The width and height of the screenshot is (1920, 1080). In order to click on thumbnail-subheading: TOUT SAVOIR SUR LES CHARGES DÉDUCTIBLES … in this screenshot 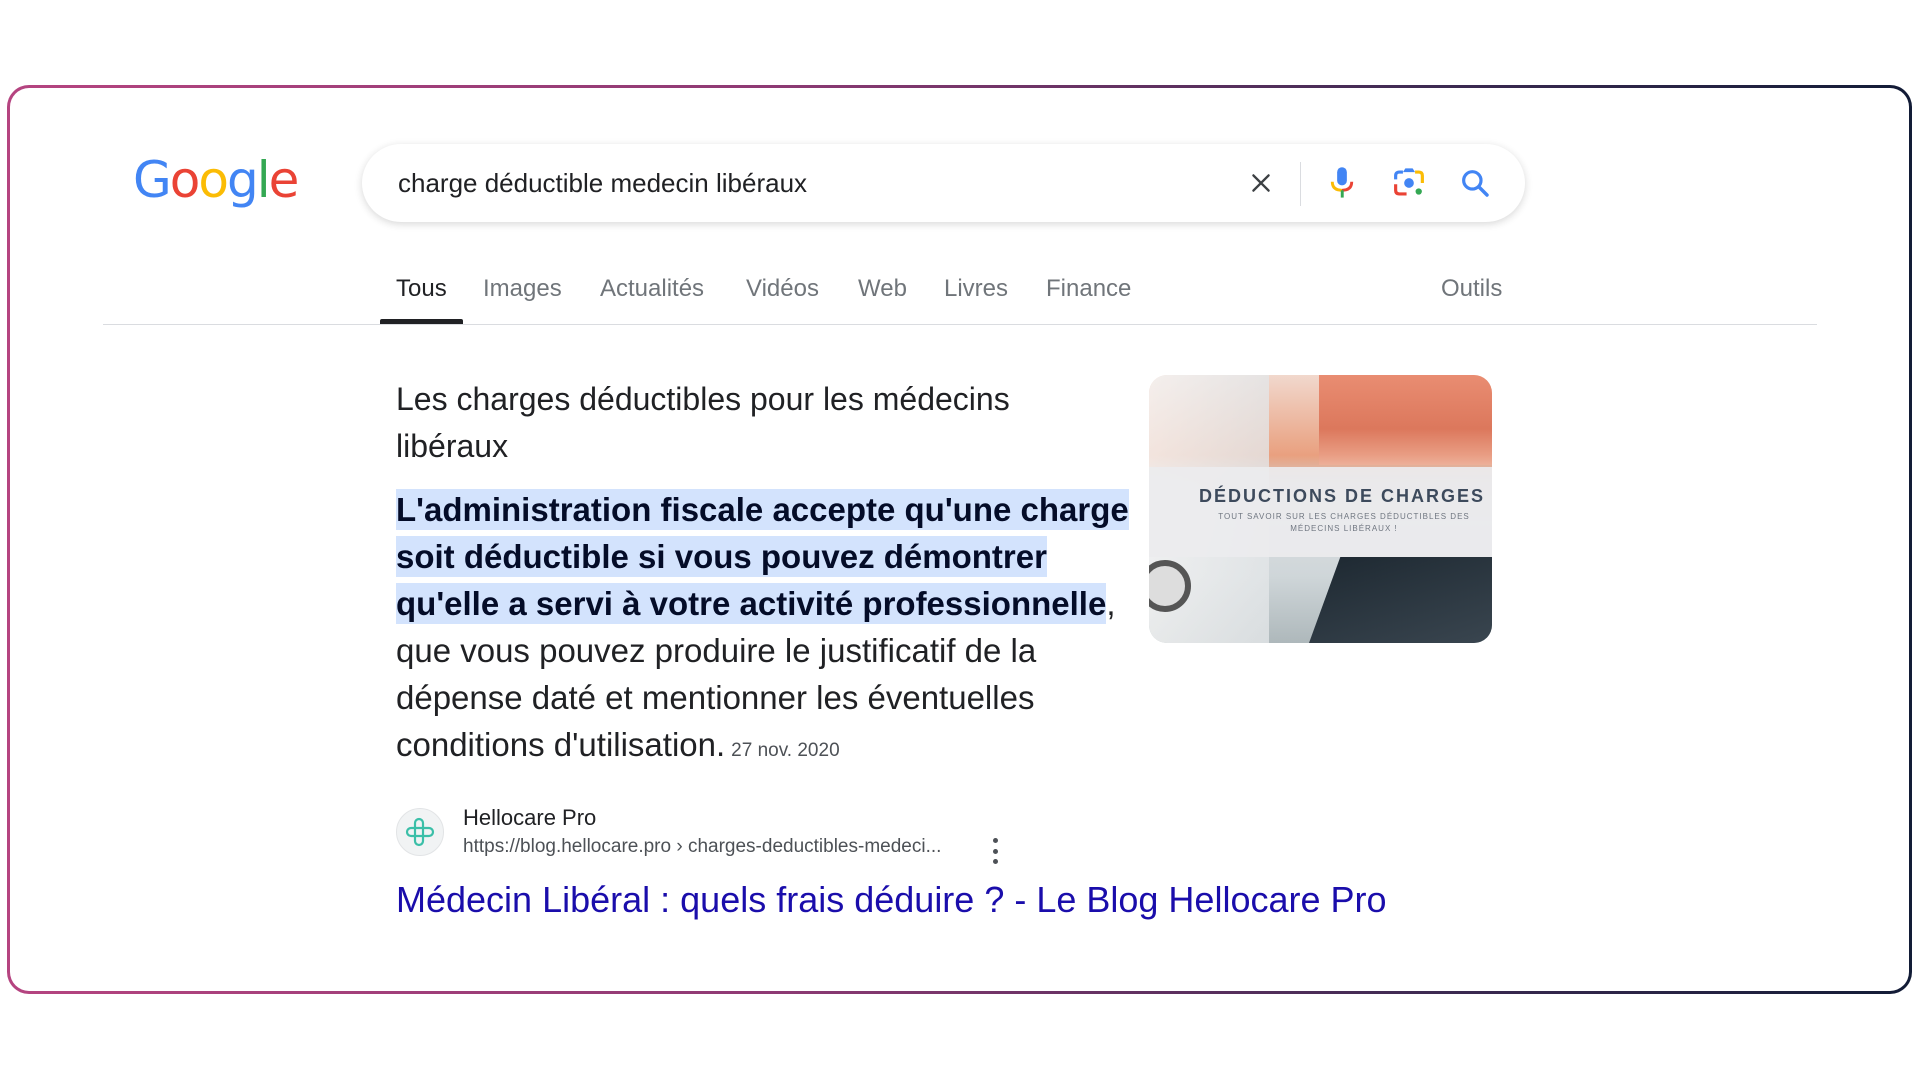, I will do `click(1344, 522)`.